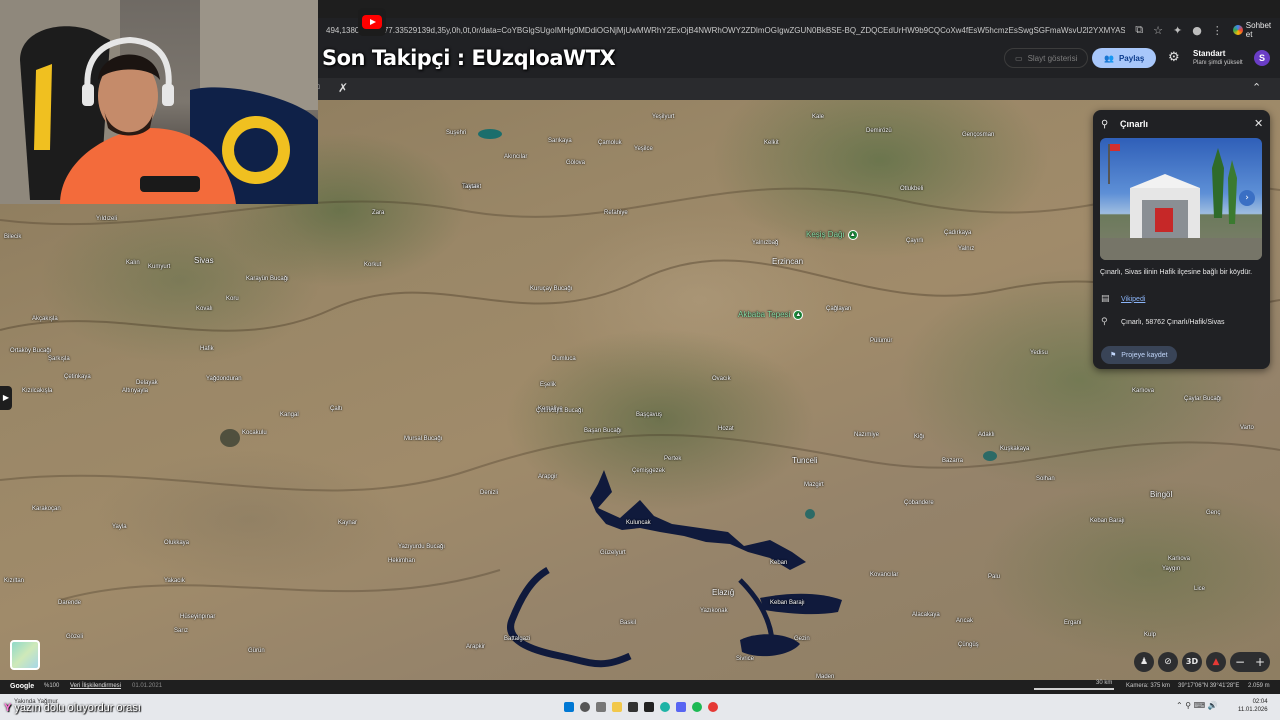 The width and height of the screenshot is (1280, 720). I want to click on plan-info: Standart Planı şimdi yükselt, so click(1218, 57).